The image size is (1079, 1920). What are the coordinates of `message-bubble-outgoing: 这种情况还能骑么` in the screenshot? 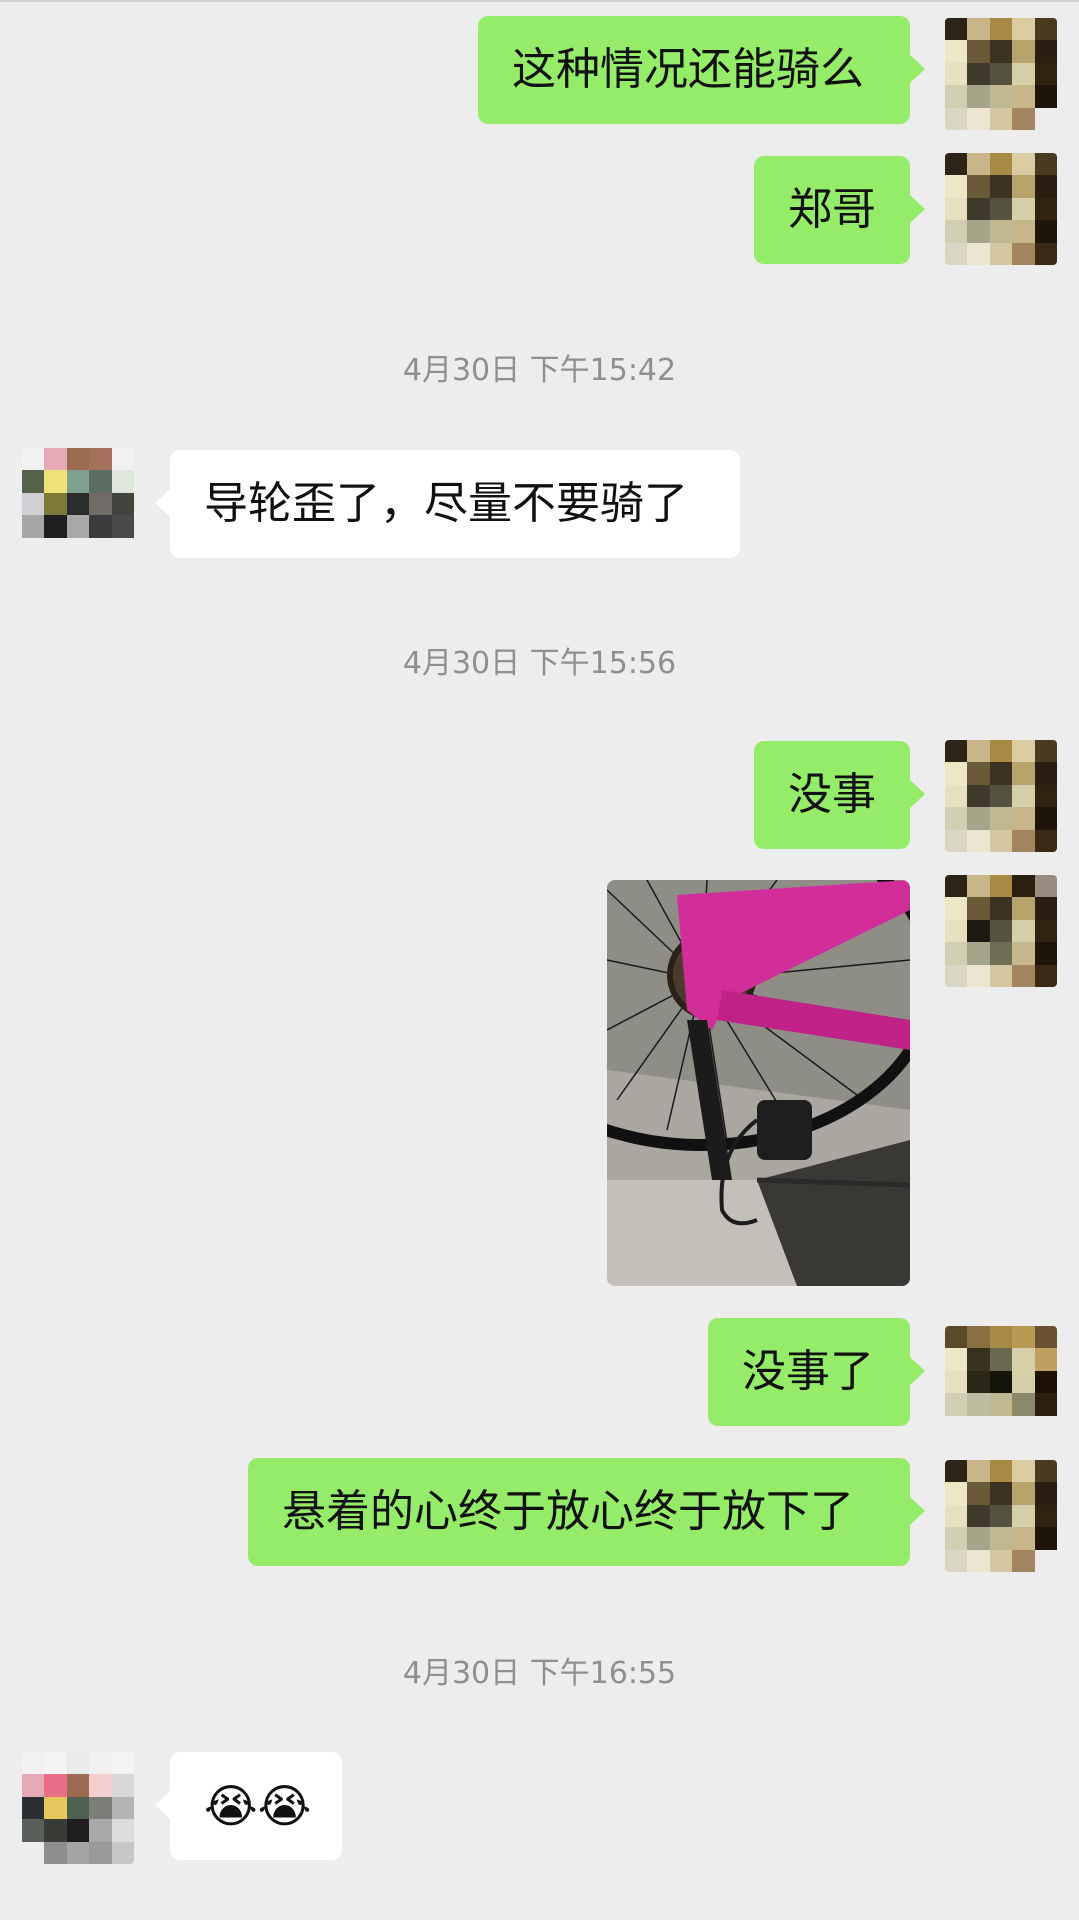 It's located at (701, 70).